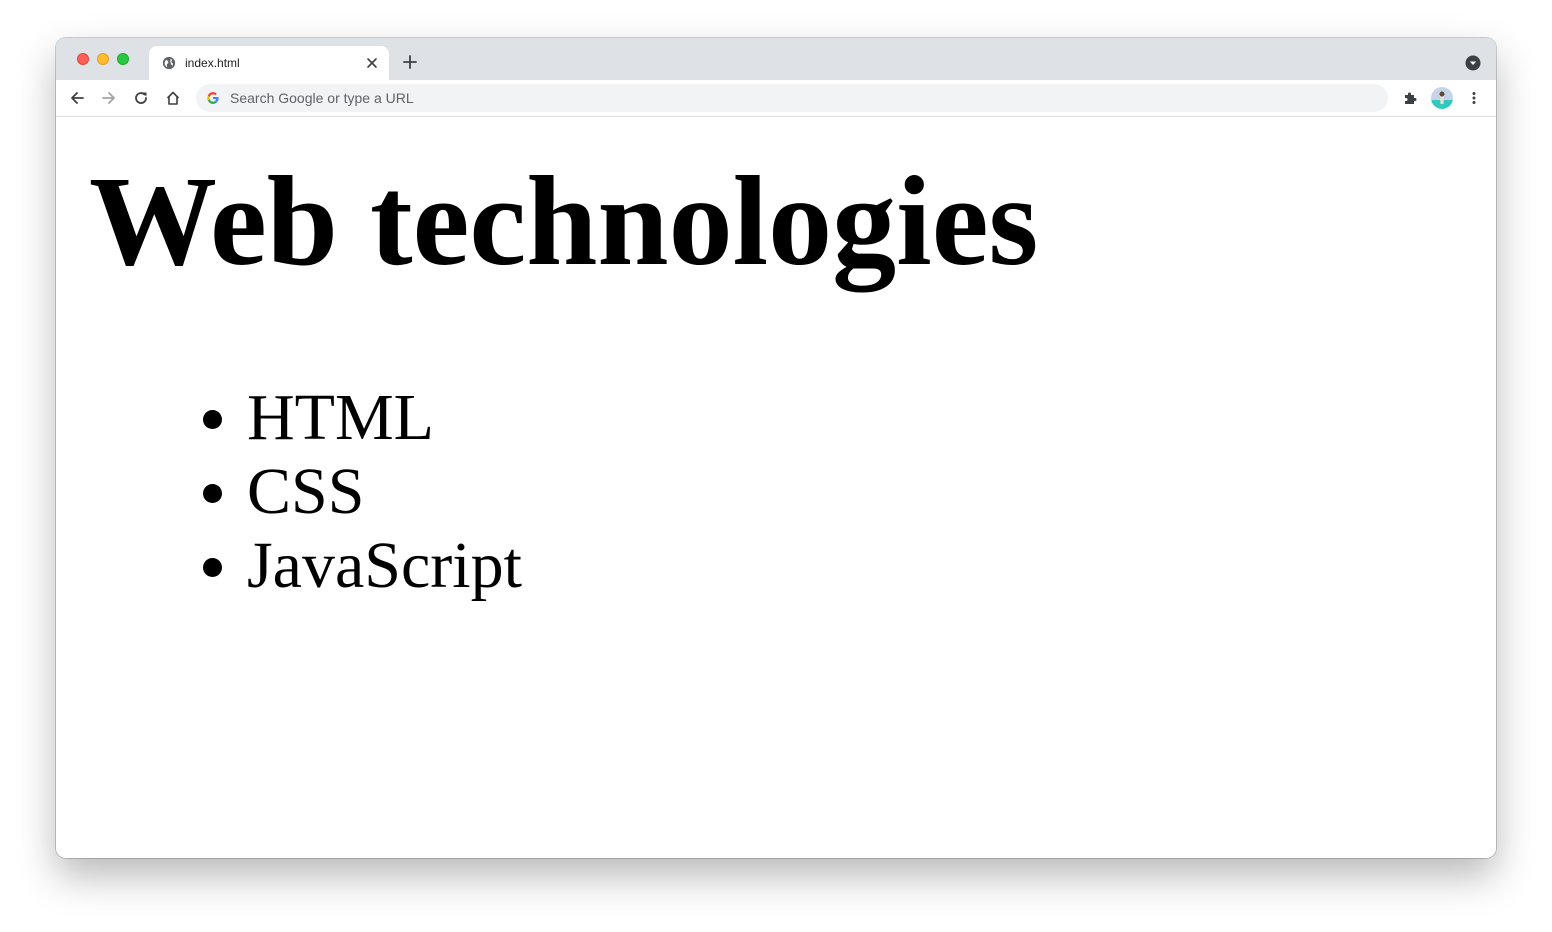 The width and height of the screenshot is (1552, 932). What do you see at coordinates (410, 62) in the screenshot?
I see `plus-icon` at bounding box center [410, 62].